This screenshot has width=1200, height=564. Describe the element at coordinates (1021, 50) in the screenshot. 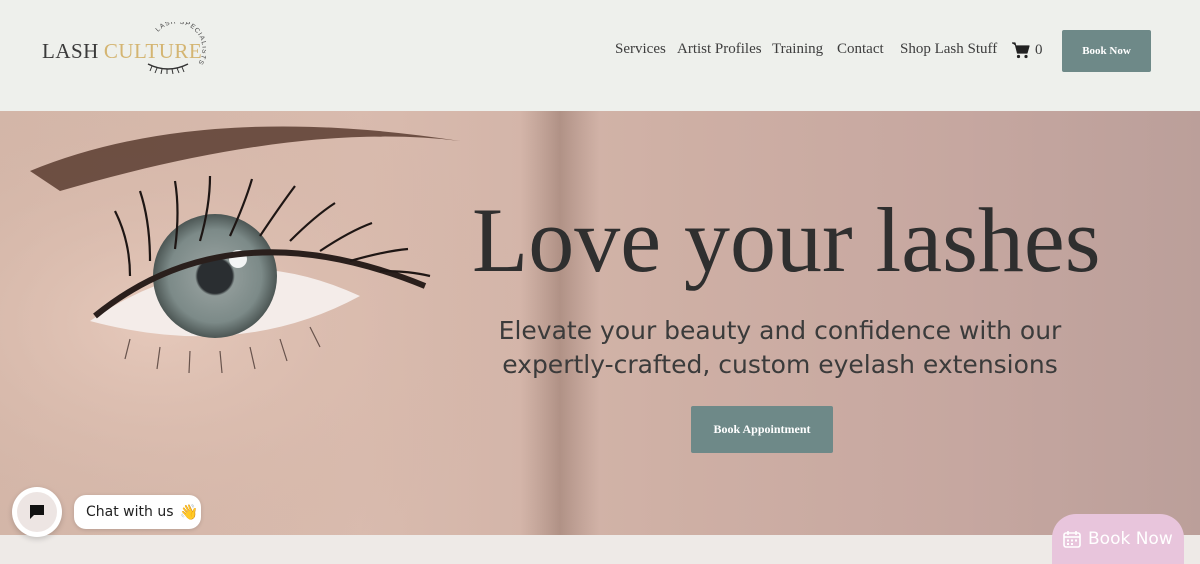

I see `cart-icon` at that location.